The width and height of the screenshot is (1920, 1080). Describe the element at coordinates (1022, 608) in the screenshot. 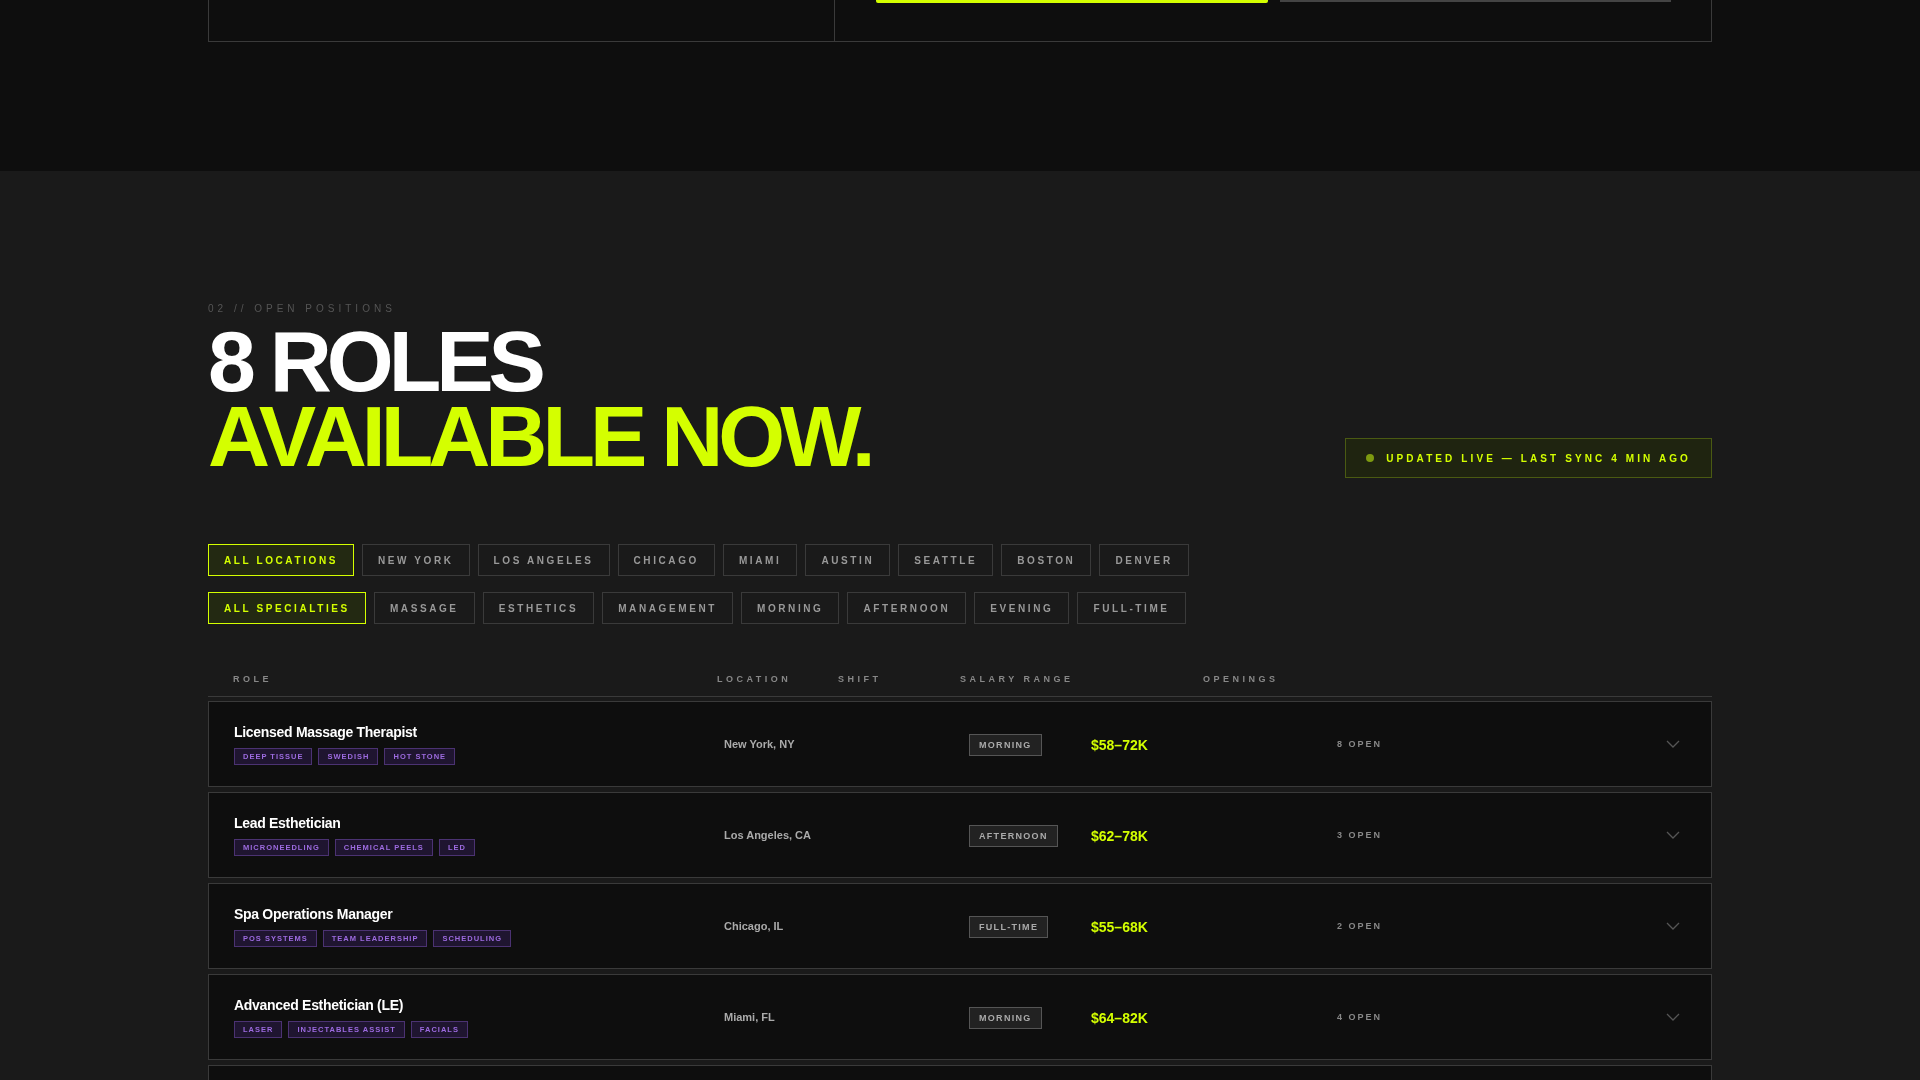

I see `filter-button: EVENING` at that location.